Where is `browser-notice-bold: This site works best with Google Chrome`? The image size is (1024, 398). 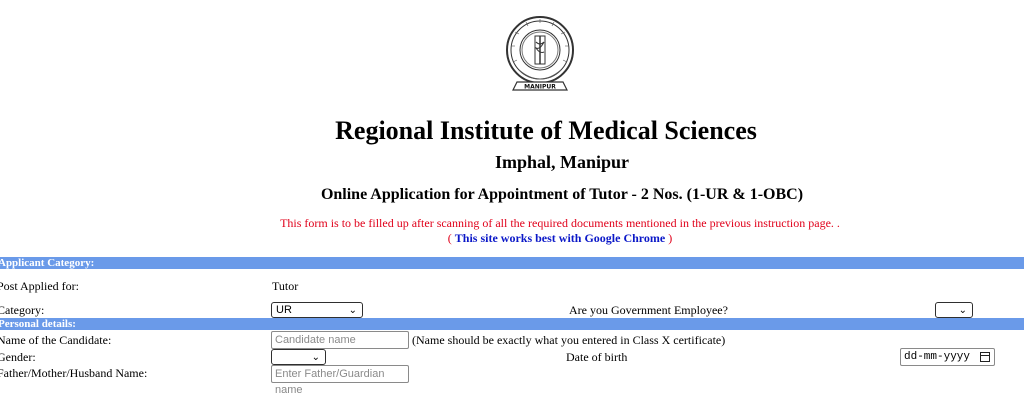
browser-notice-bold: This site works best with Google Chrome is located at coordinates (560, 238).